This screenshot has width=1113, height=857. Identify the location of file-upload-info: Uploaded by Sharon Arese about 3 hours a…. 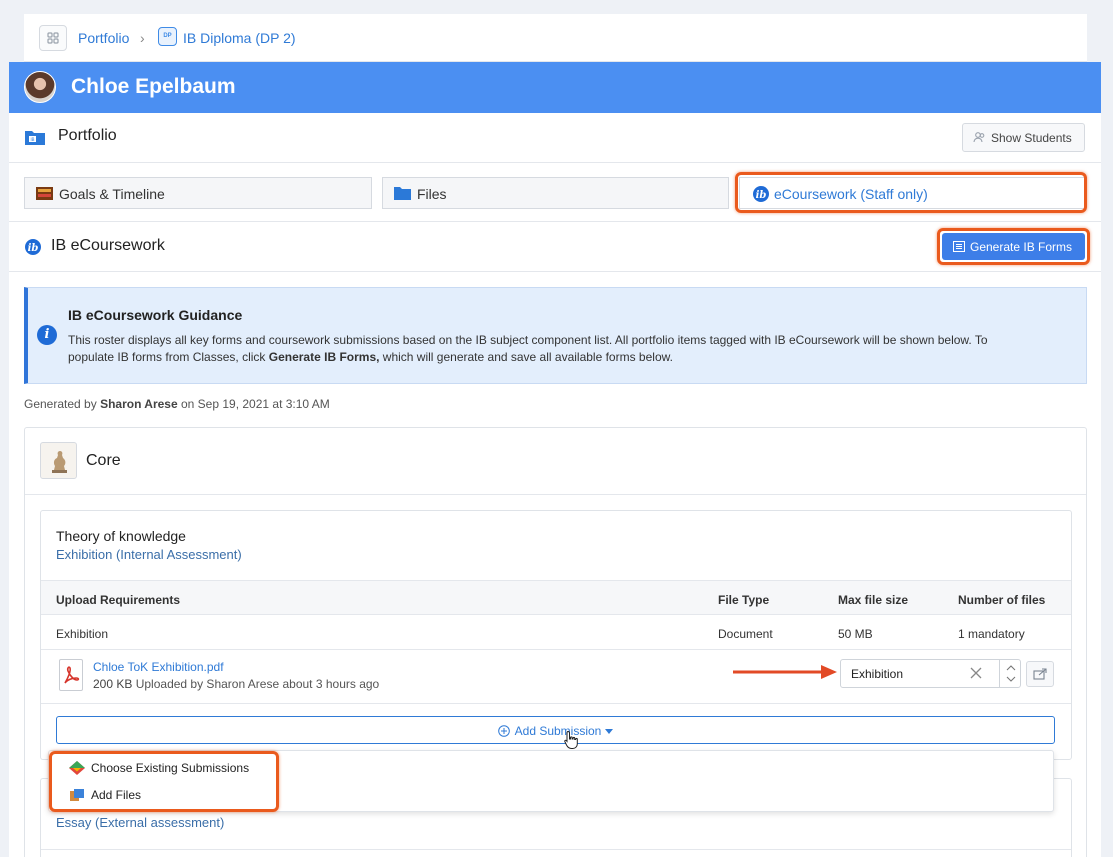
(257, 684).